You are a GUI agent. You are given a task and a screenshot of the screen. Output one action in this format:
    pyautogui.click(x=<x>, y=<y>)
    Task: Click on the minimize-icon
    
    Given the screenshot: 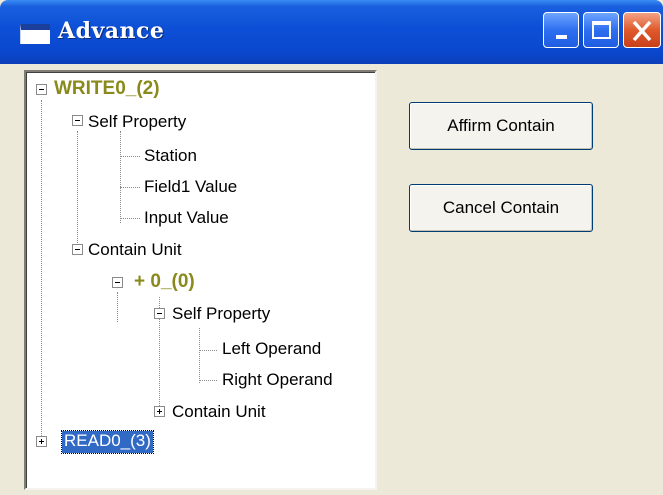 What is the action you would take?
    pyautogui.click(x=561, y=37)
    